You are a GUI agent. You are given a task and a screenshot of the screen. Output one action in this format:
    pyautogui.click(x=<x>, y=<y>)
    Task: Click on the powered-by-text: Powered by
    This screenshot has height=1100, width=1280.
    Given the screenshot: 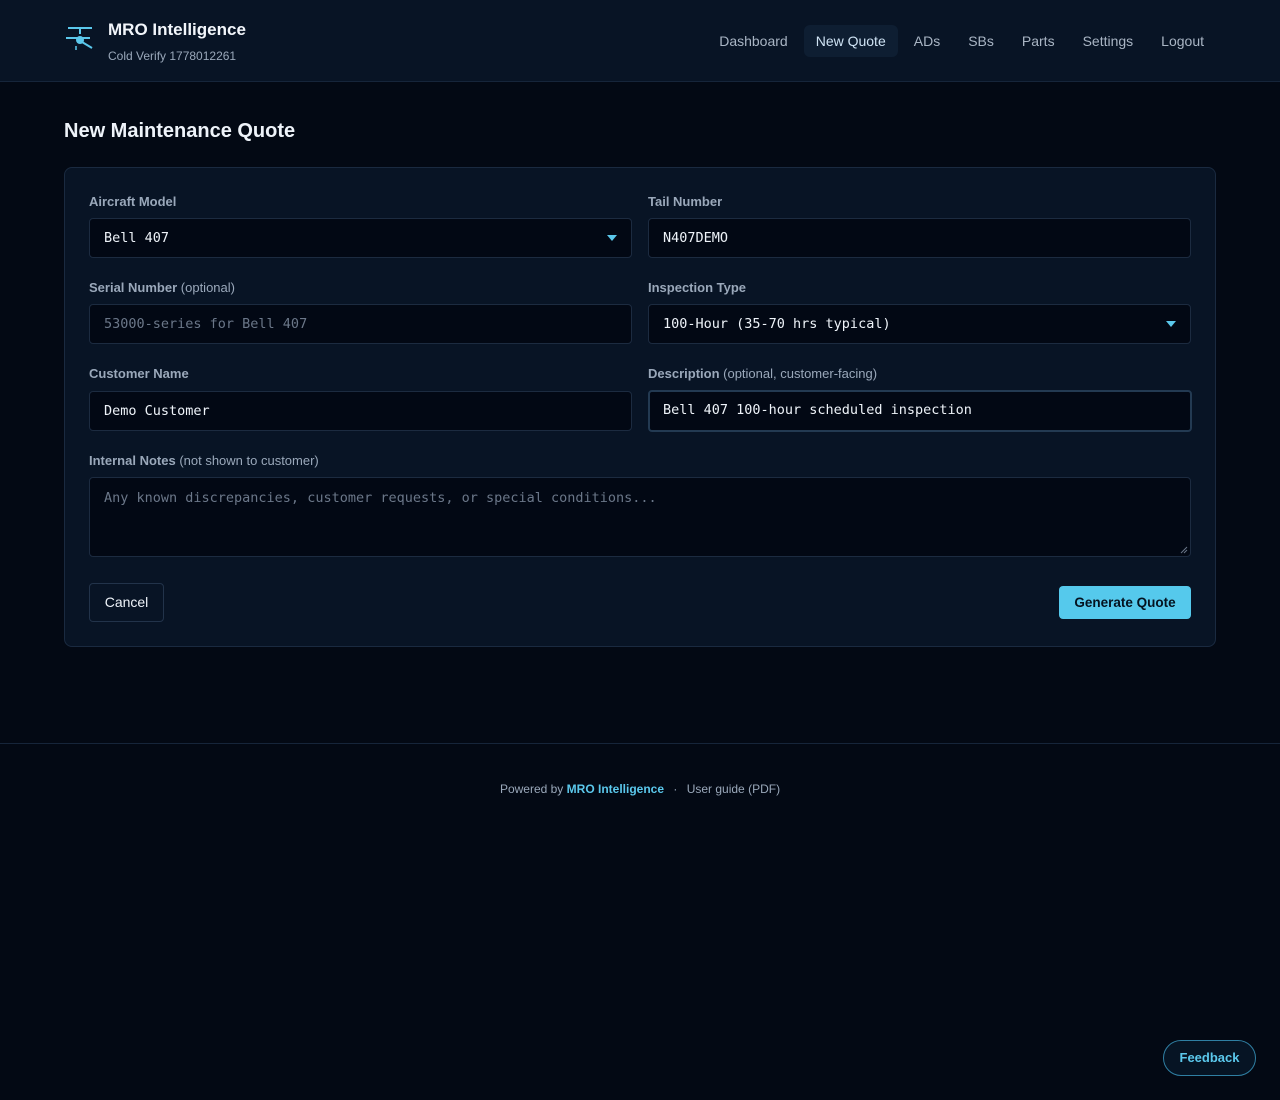 What is the action you would take?
    pyautogui.click(x=531, y=789)
    